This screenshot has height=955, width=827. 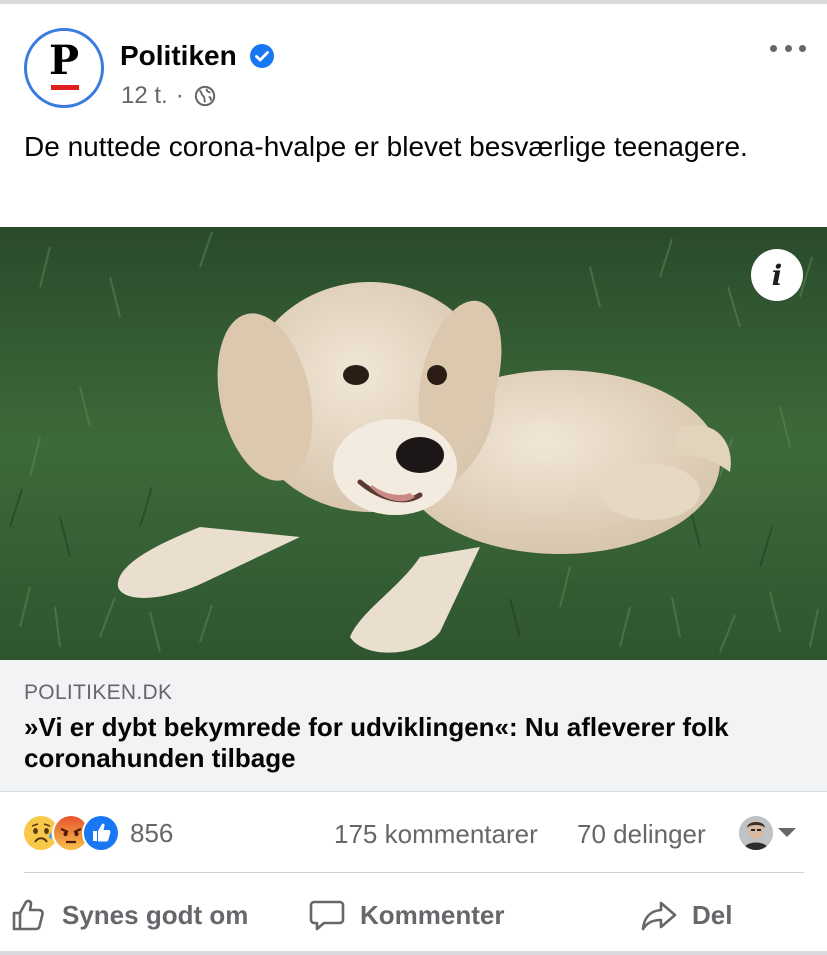 I want to click on like-reaction-icon, so click(x=101, y=833).